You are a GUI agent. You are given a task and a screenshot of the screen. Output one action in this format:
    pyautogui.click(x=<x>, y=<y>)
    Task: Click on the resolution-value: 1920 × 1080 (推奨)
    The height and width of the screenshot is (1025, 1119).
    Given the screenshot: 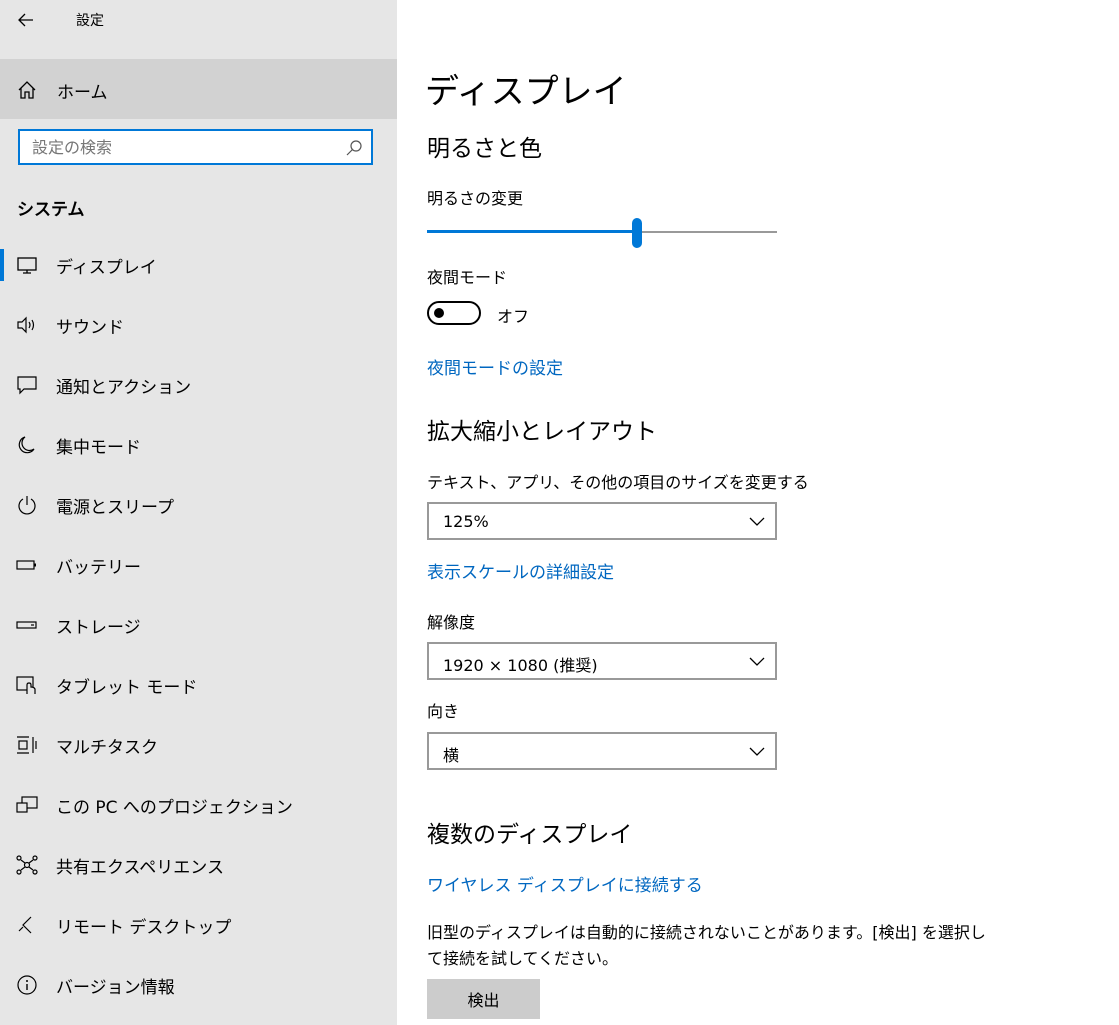 What is the action you would take?
    pyautogui.click(x=520, y=665)
    